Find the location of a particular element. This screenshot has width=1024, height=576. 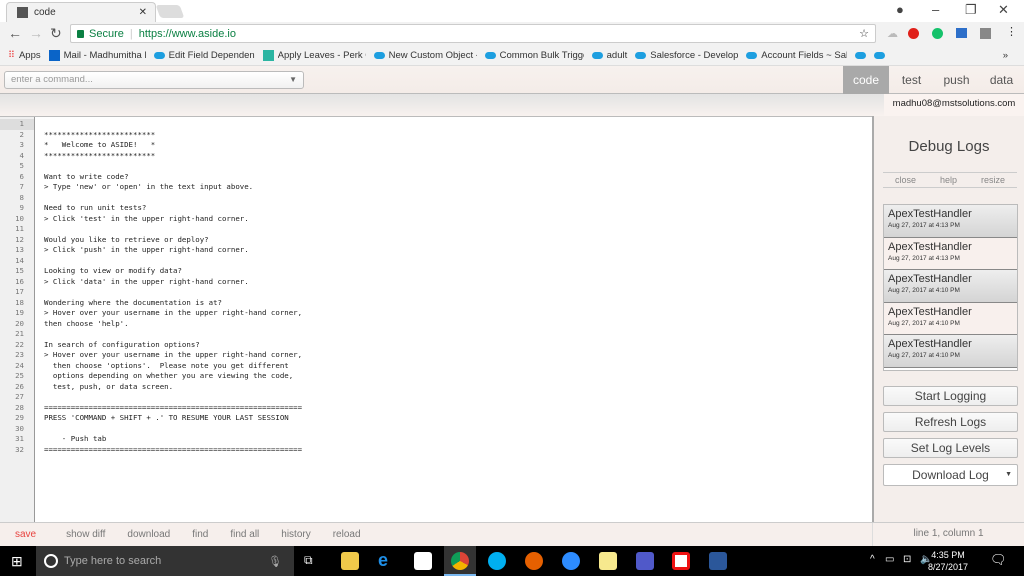

debug-panel-links: close help resize is located at coordinates (950, 180).